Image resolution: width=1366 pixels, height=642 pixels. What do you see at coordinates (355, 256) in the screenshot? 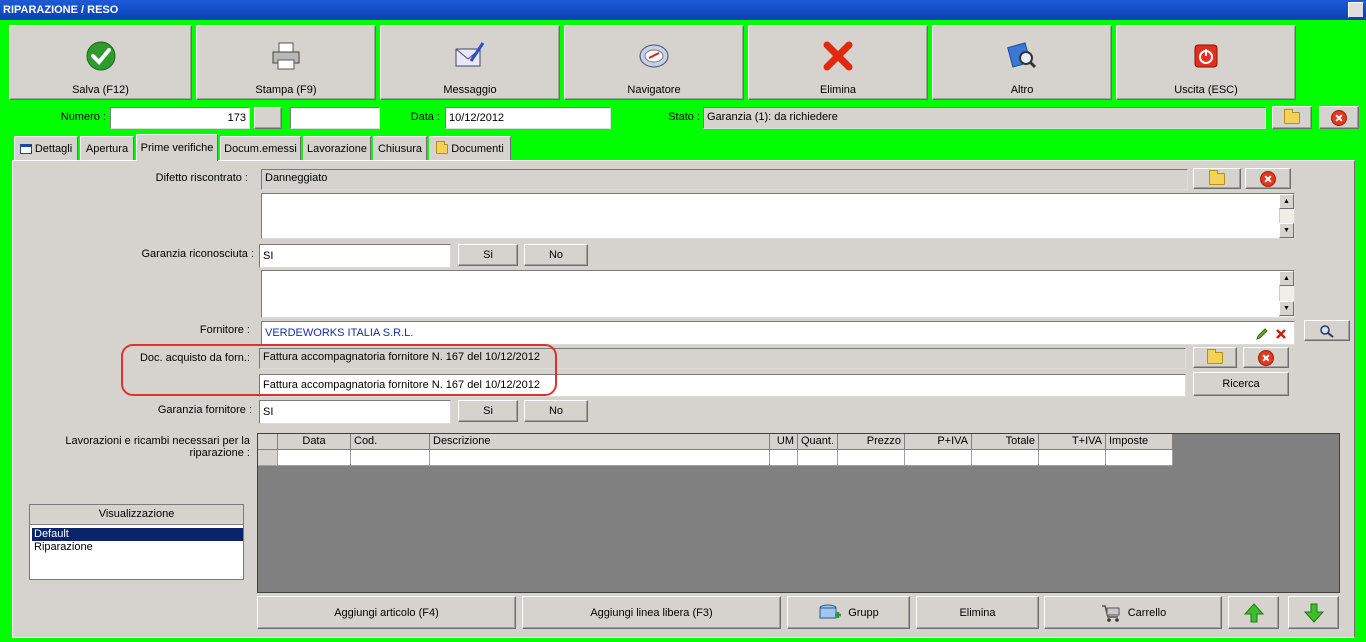
I see `garanzia-field: SI` at bounding box center [355, 256].